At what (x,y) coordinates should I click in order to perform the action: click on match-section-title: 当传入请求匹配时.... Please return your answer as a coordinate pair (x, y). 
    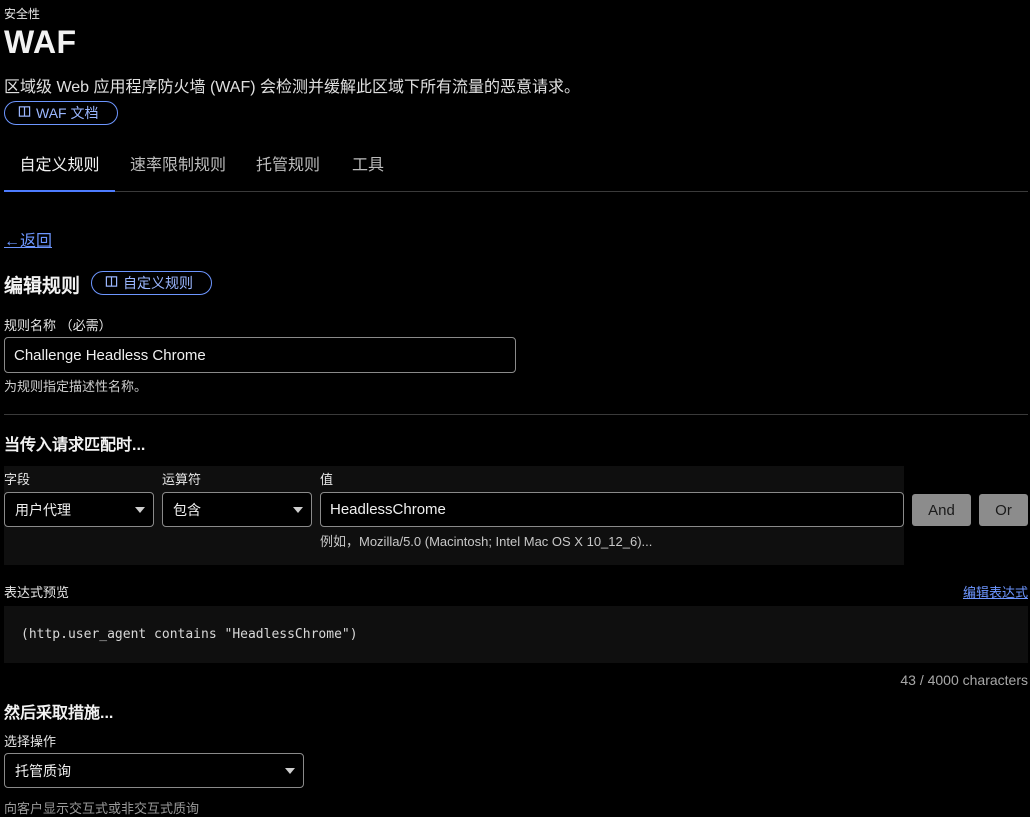
    Looking at the image, I should click on (75, 445).